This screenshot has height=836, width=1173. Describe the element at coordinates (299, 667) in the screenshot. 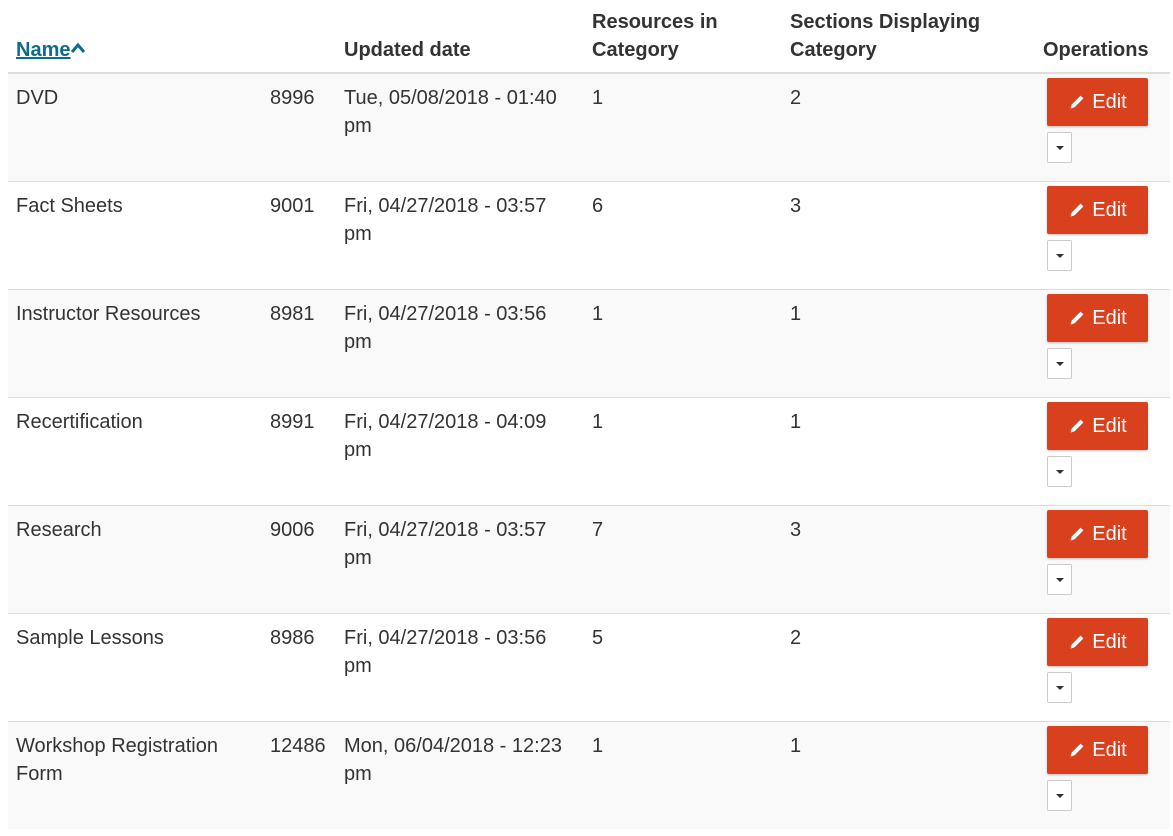

I see `cell-id: 8986` at that location.